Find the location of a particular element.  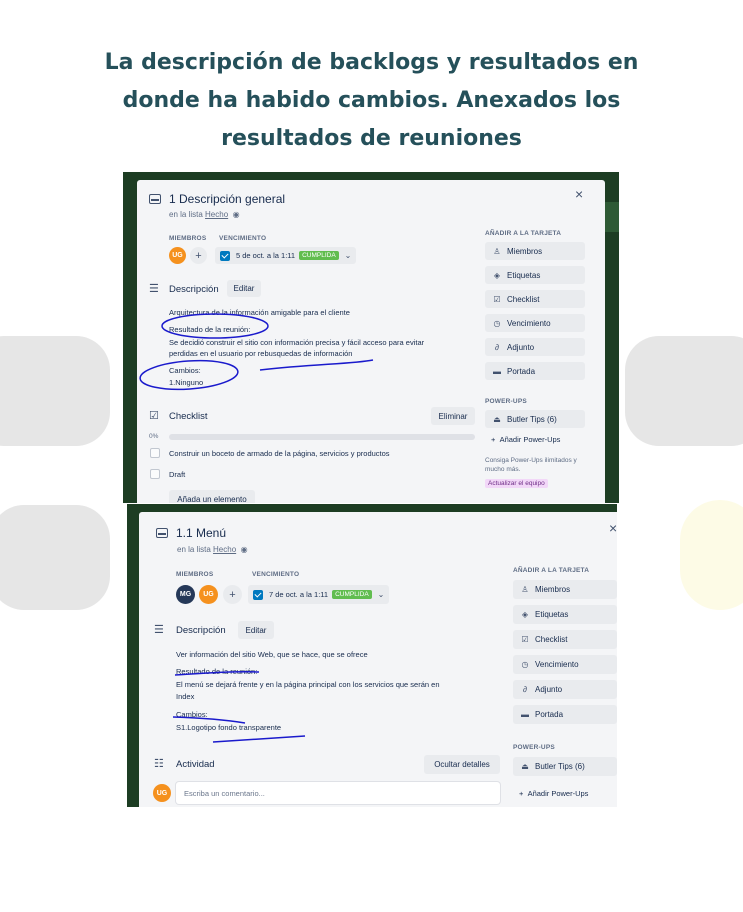

description-line: S1.Logotipo fondo transparente is located at coordinates (229, 727).